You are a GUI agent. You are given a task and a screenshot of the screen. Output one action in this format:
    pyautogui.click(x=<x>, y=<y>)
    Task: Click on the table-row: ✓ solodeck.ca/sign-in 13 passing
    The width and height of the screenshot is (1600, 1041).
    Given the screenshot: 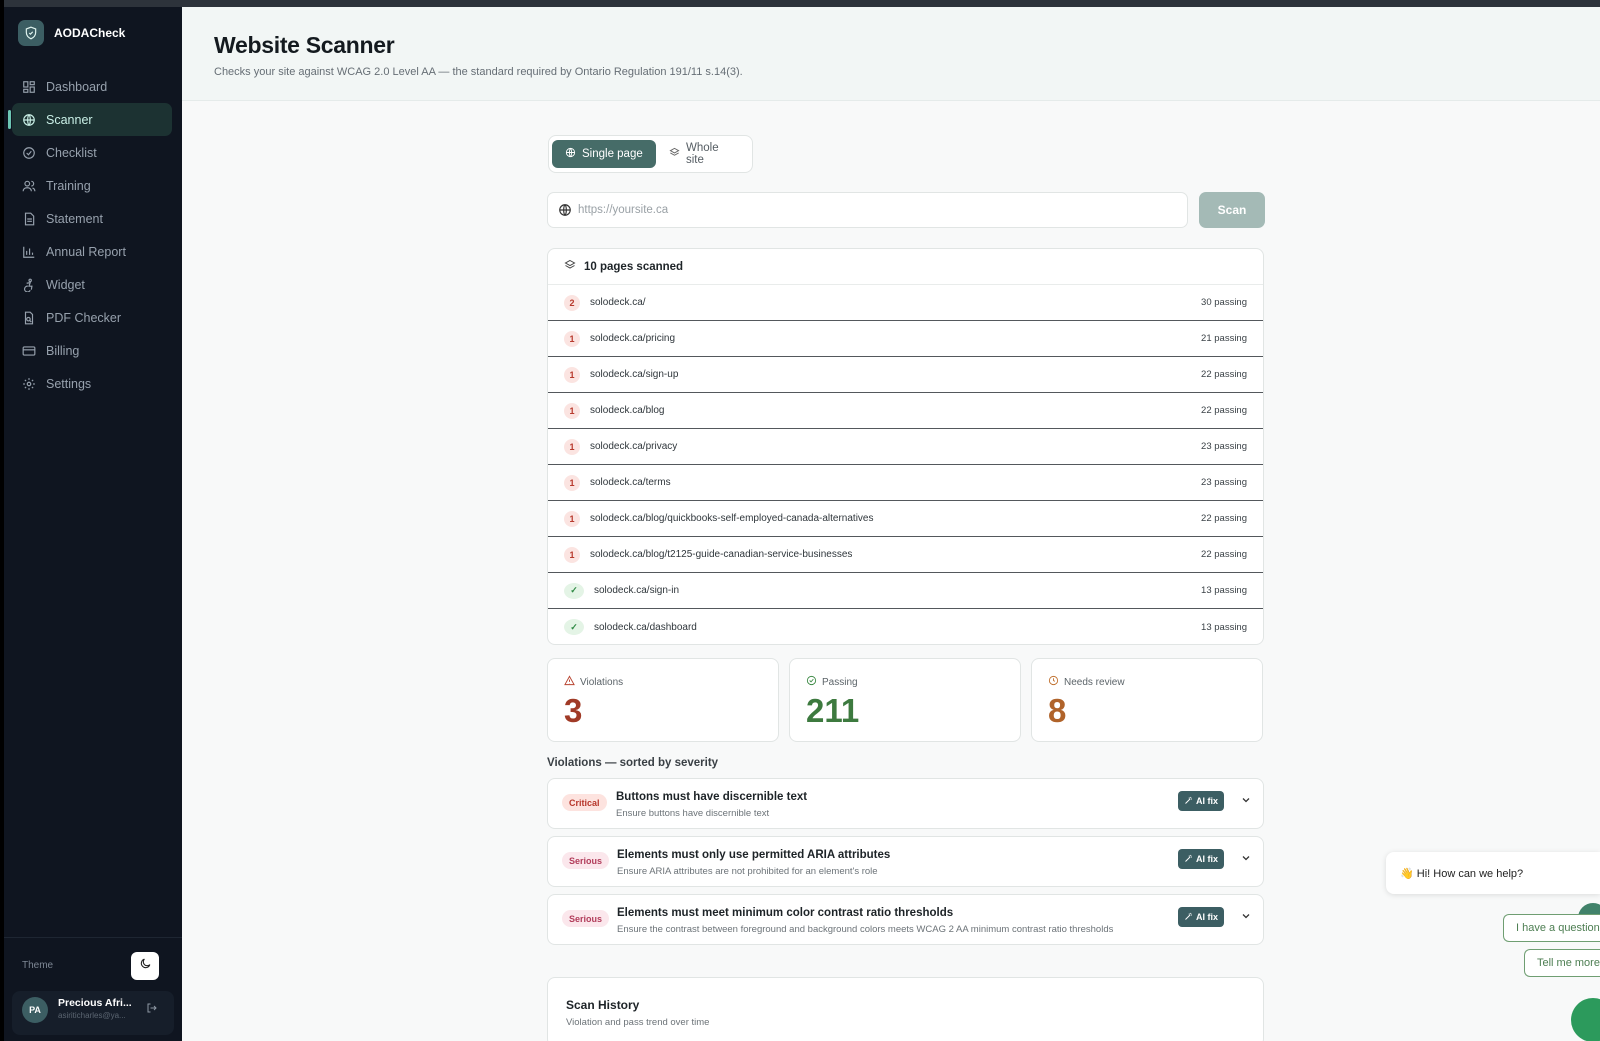 What is the action you would take?
    pyautogui.click(x=905, y=591)
    